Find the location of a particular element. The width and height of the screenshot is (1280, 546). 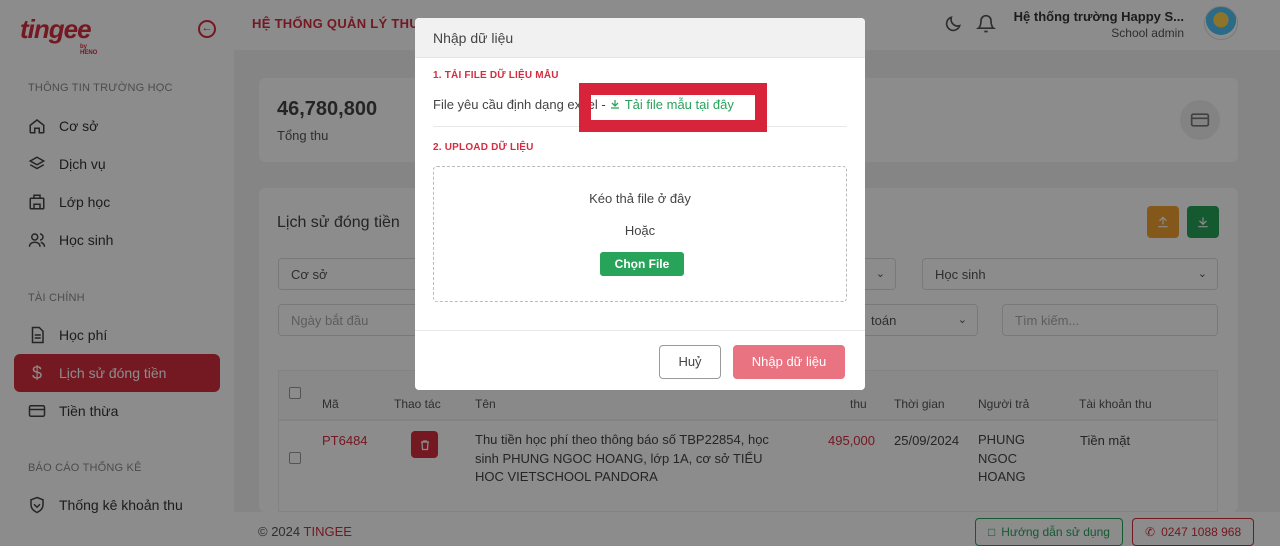

modal-footer: Huỷ Nhập dữ liệu is located at coordinates (640, 360).